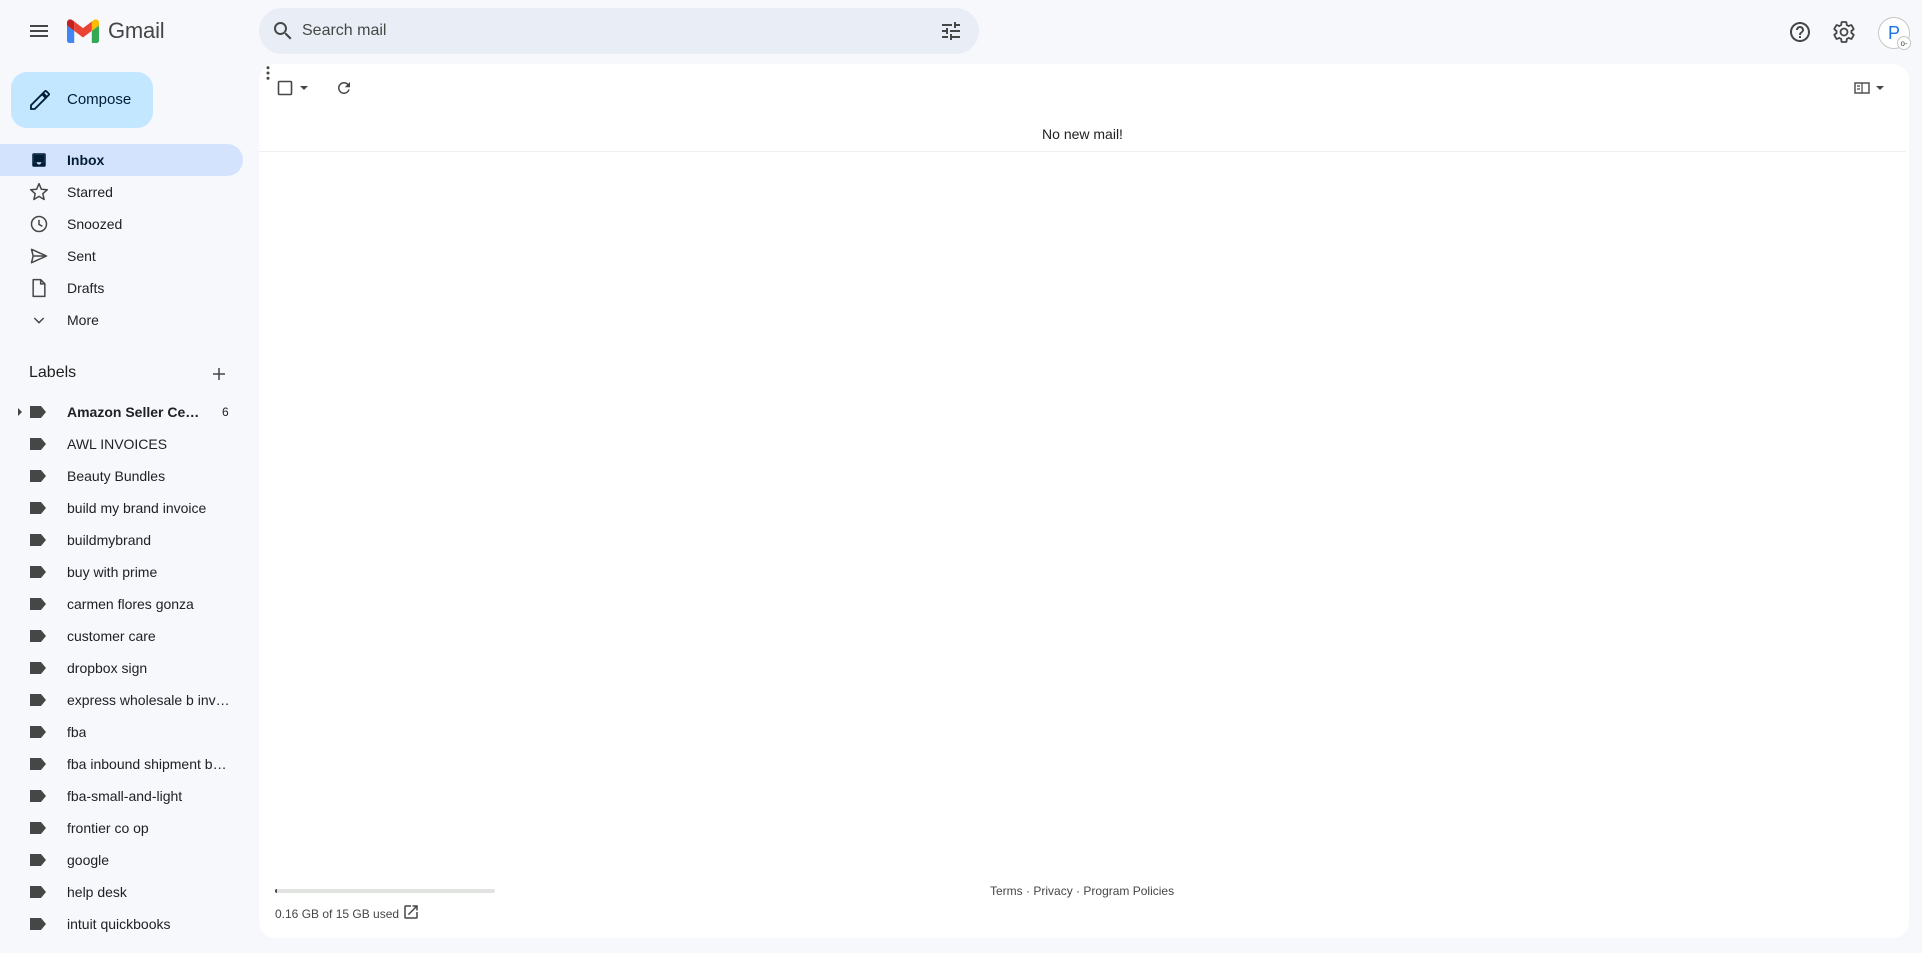  What do you see at coordinates (1082, 136) in the screenshot?
I see `empty-inbox-message: No new mail!` at bounding box center [1082, 136].